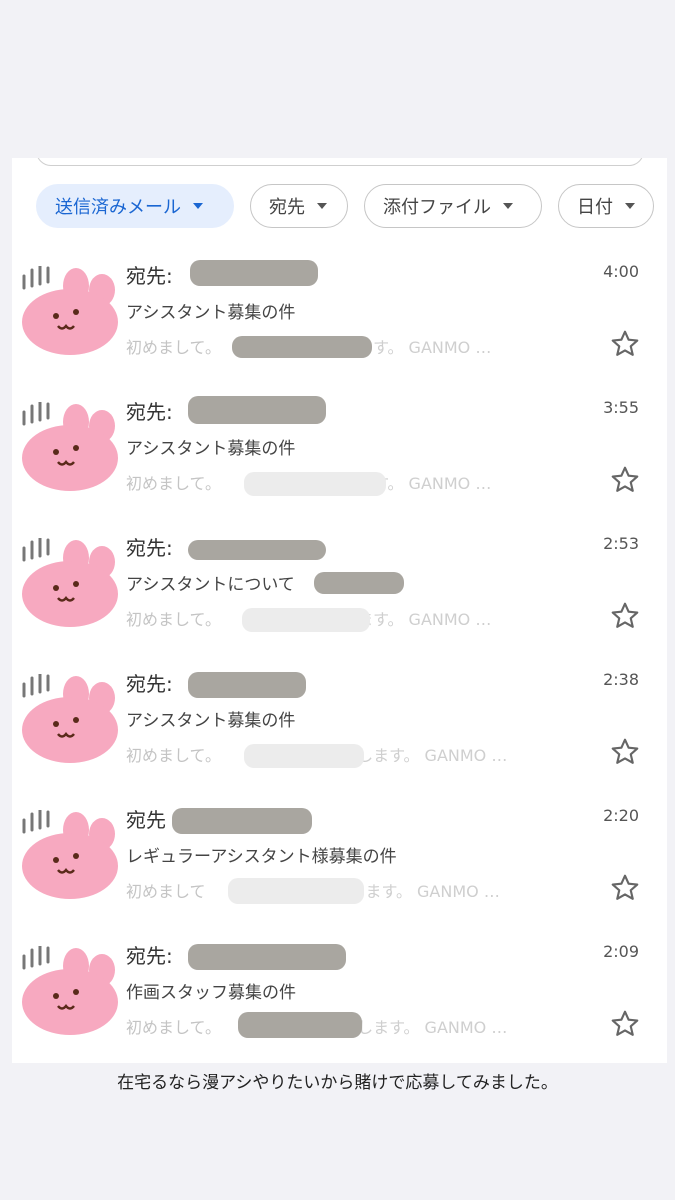 This screenshot has width=675, height=1200. Describe the element at coordinates (621, 951) in the screenshot. I see `email-time: 2:09` at that location.